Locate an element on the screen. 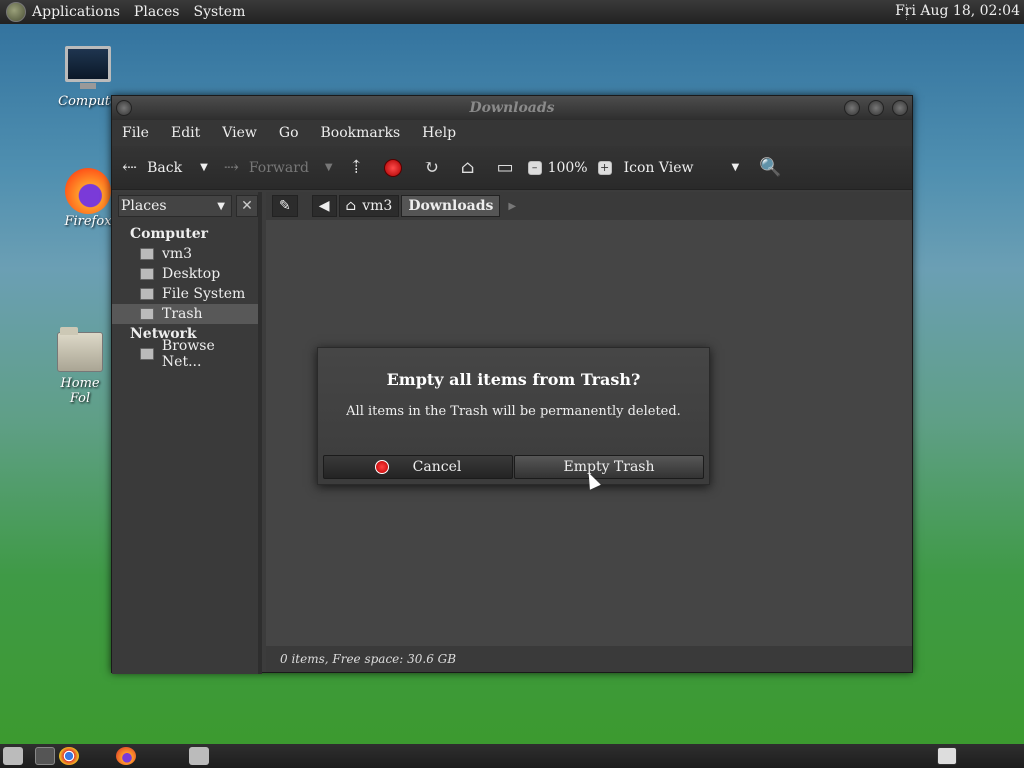 The width and height of the screenshot is (1024, 768). desktop-icon-computer: Compute is located at coordinates (88, 77).